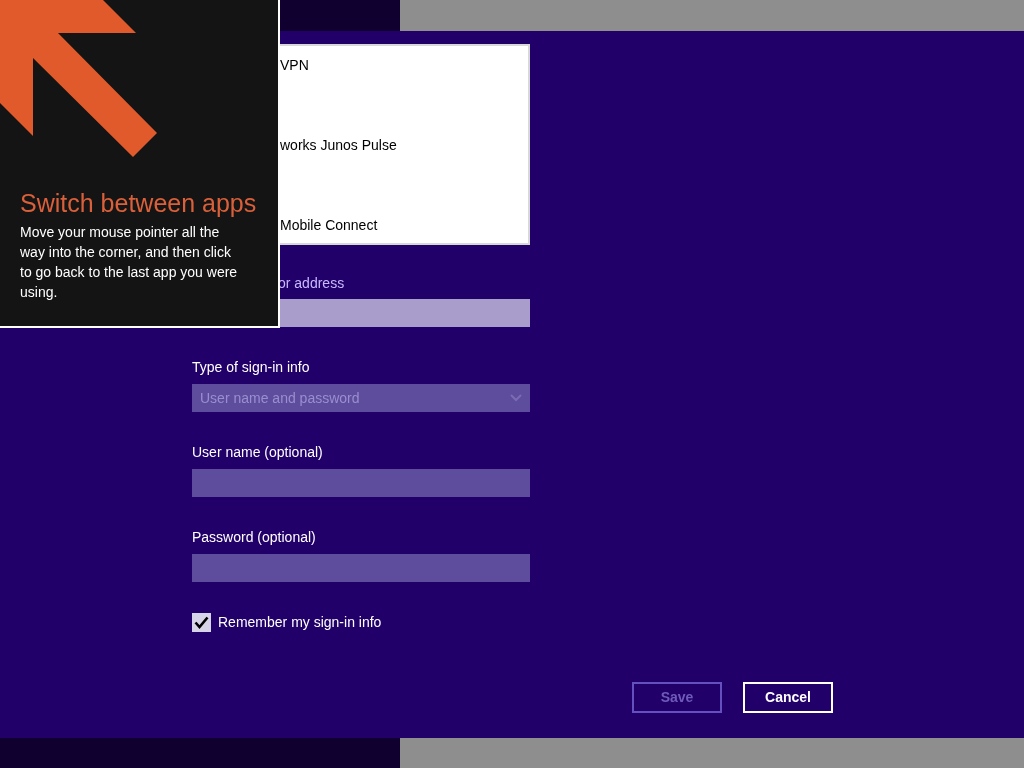  I want to click on field-label: Type of sign-in info, so click(251, 367).